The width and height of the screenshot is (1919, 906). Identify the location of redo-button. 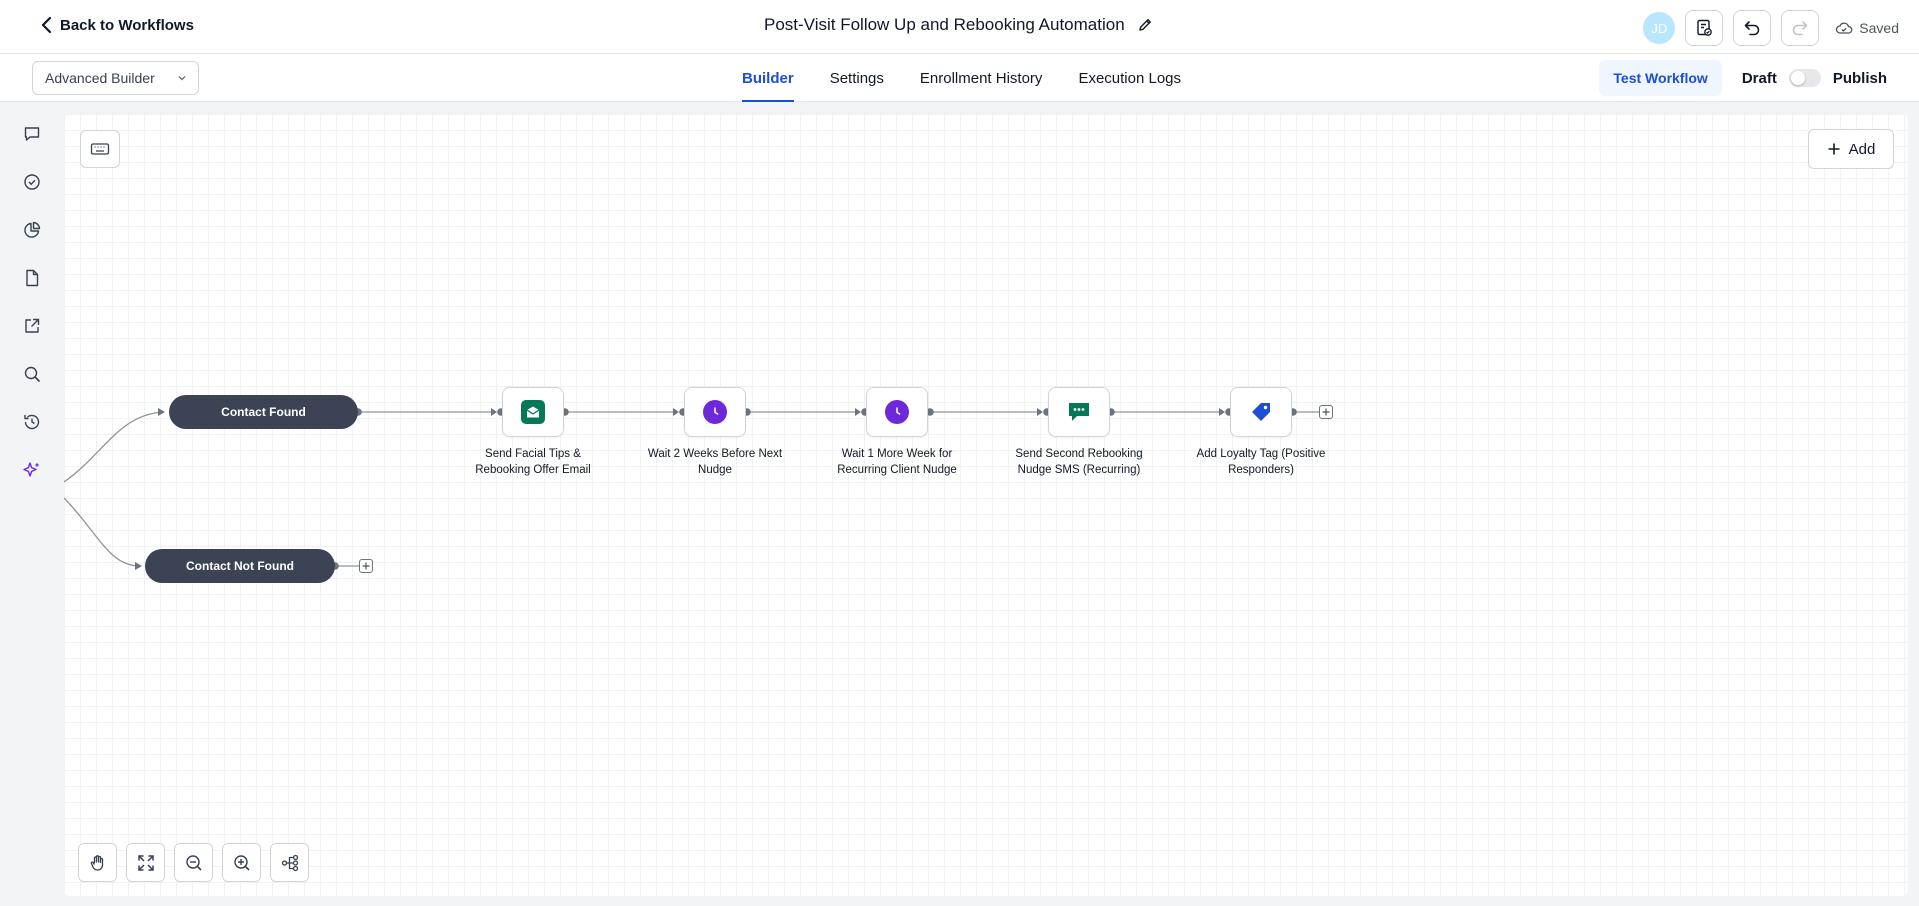
(1800, 28).